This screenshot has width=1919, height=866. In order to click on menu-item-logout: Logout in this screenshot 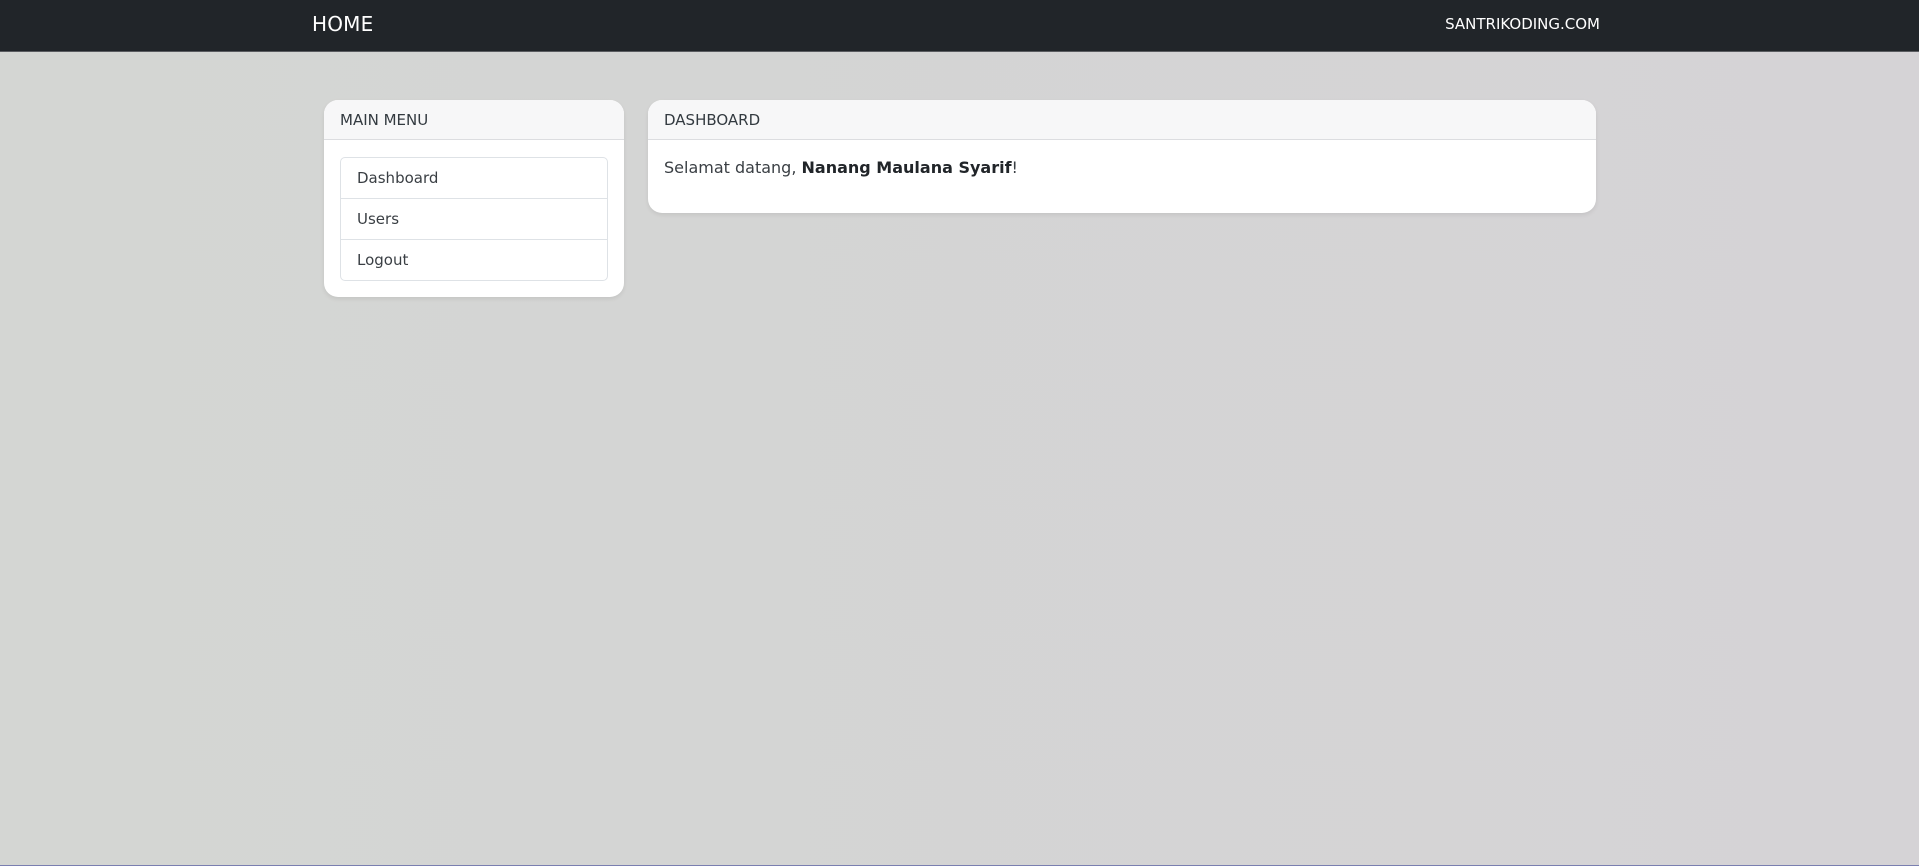, I will do `click(474, 260)`.